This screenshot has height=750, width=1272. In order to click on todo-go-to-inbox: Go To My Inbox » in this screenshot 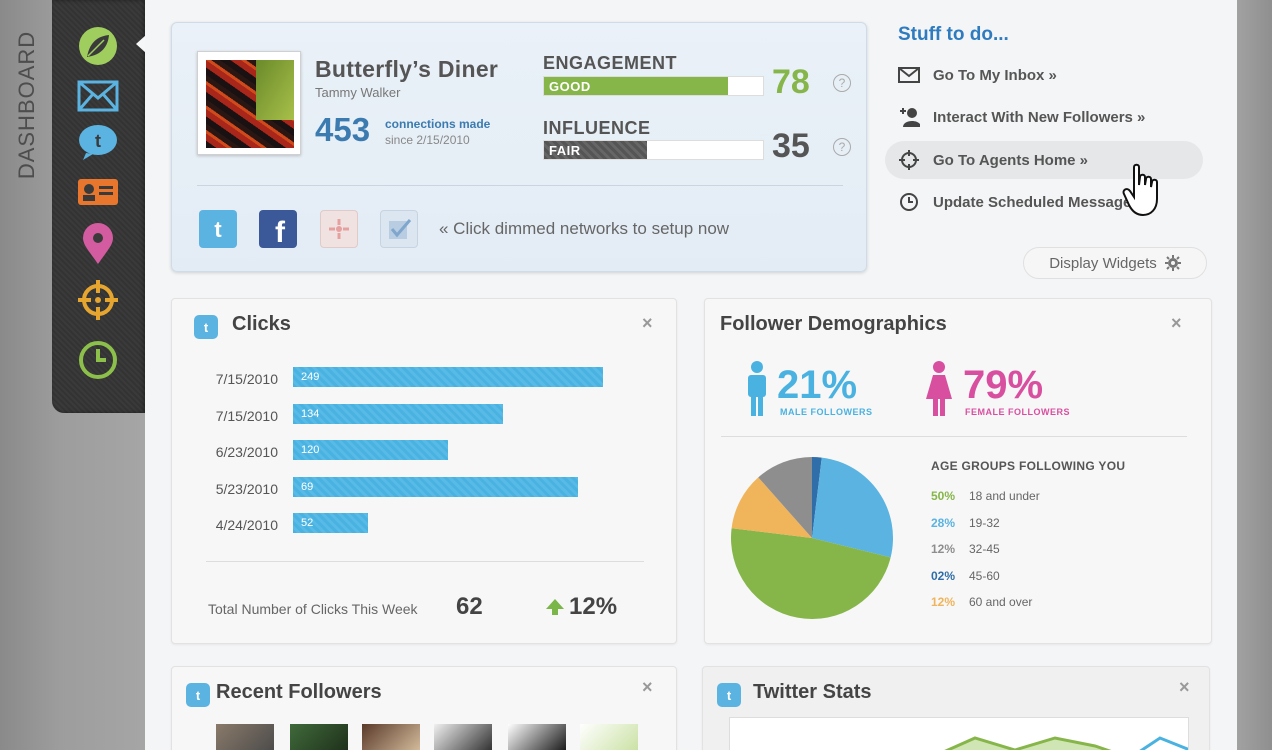, I will do `click(1044, 75)`.